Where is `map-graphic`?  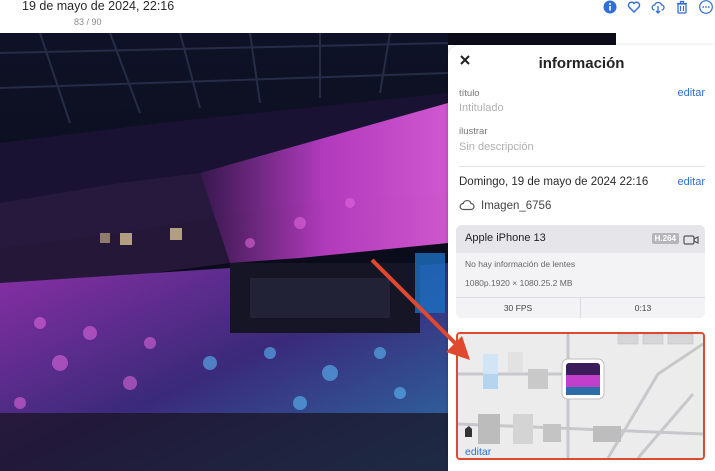 map-graphic is located at coordinates (580, 396).